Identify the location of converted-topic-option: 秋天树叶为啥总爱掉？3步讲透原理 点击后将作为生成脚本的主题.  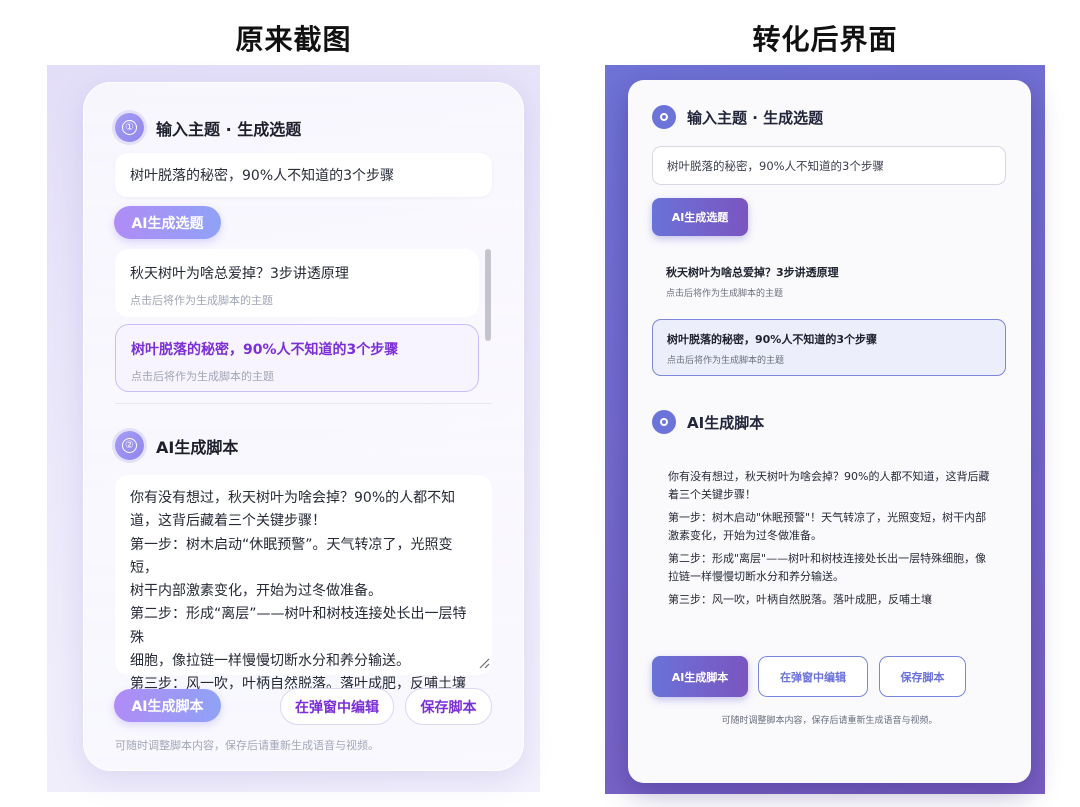
(829, 281).